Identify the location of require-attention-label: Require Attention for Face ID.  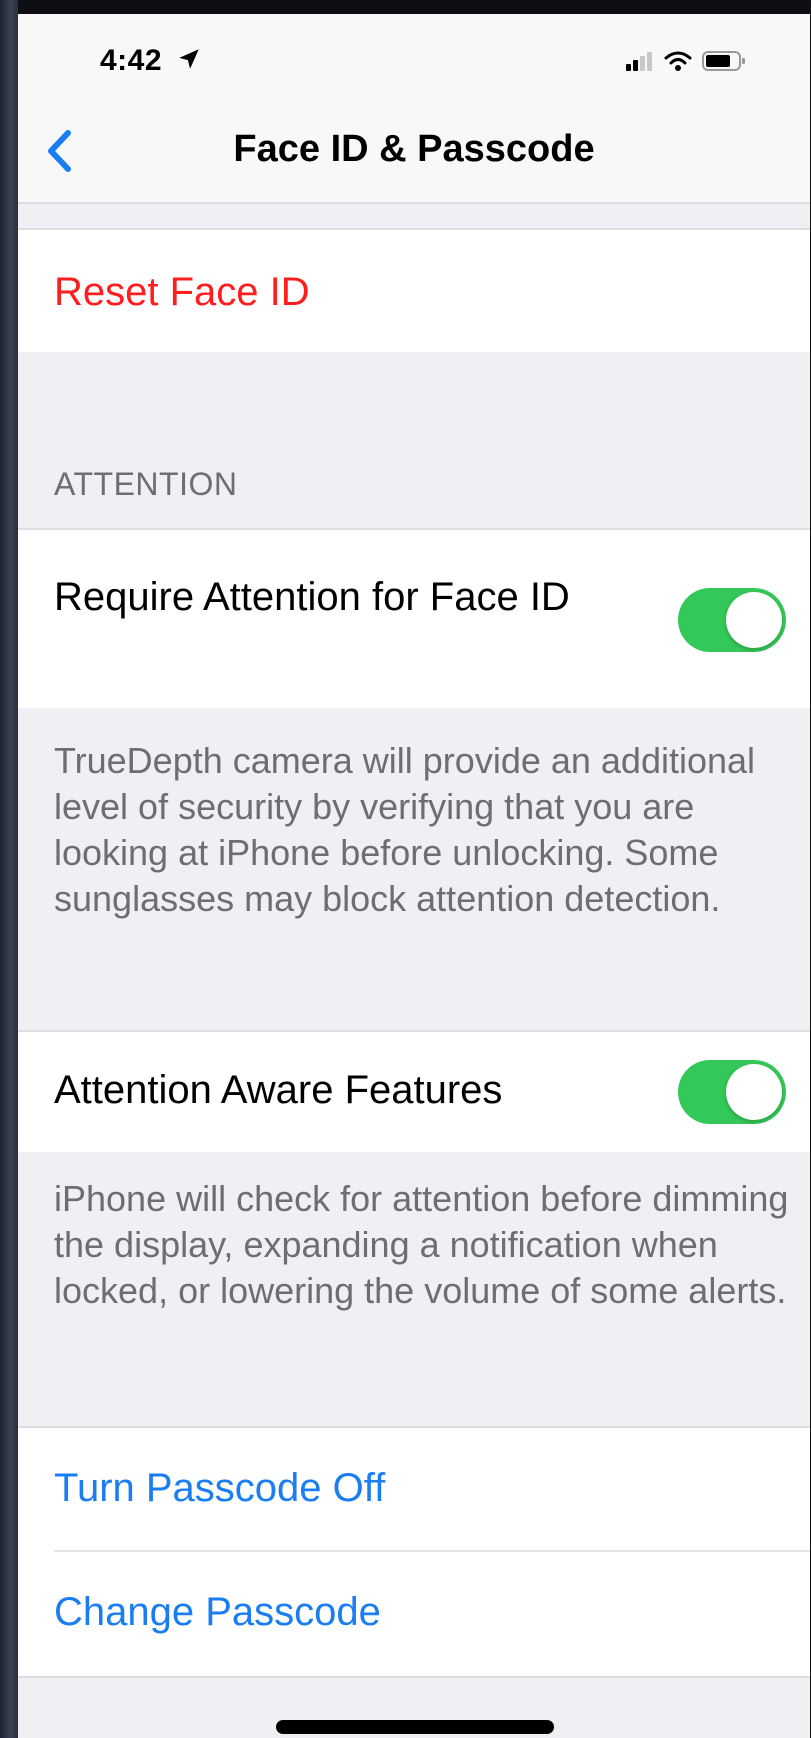
(312, 597).